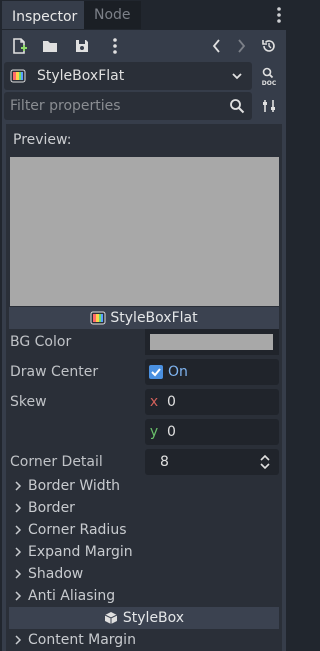 Image resolution: width=320 pixels, height=651 pixels. Describe the element at coordinates (54, 372) in the screenshot. I see `property-label-draw-center: Draw Center` at that location.